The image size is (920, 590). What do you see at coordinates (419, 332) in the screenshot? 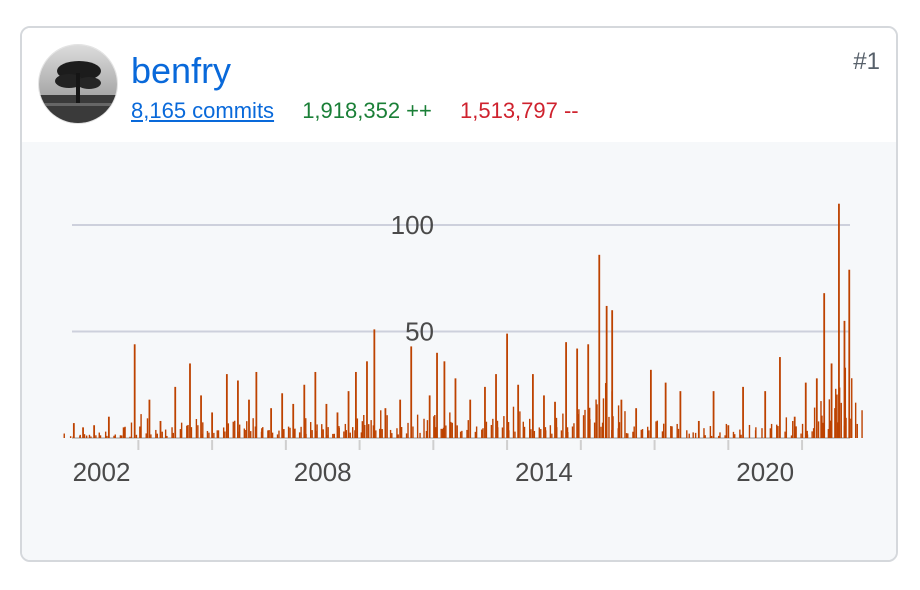
I see `y-tick-label: 50` at bounding box center [419, 332].